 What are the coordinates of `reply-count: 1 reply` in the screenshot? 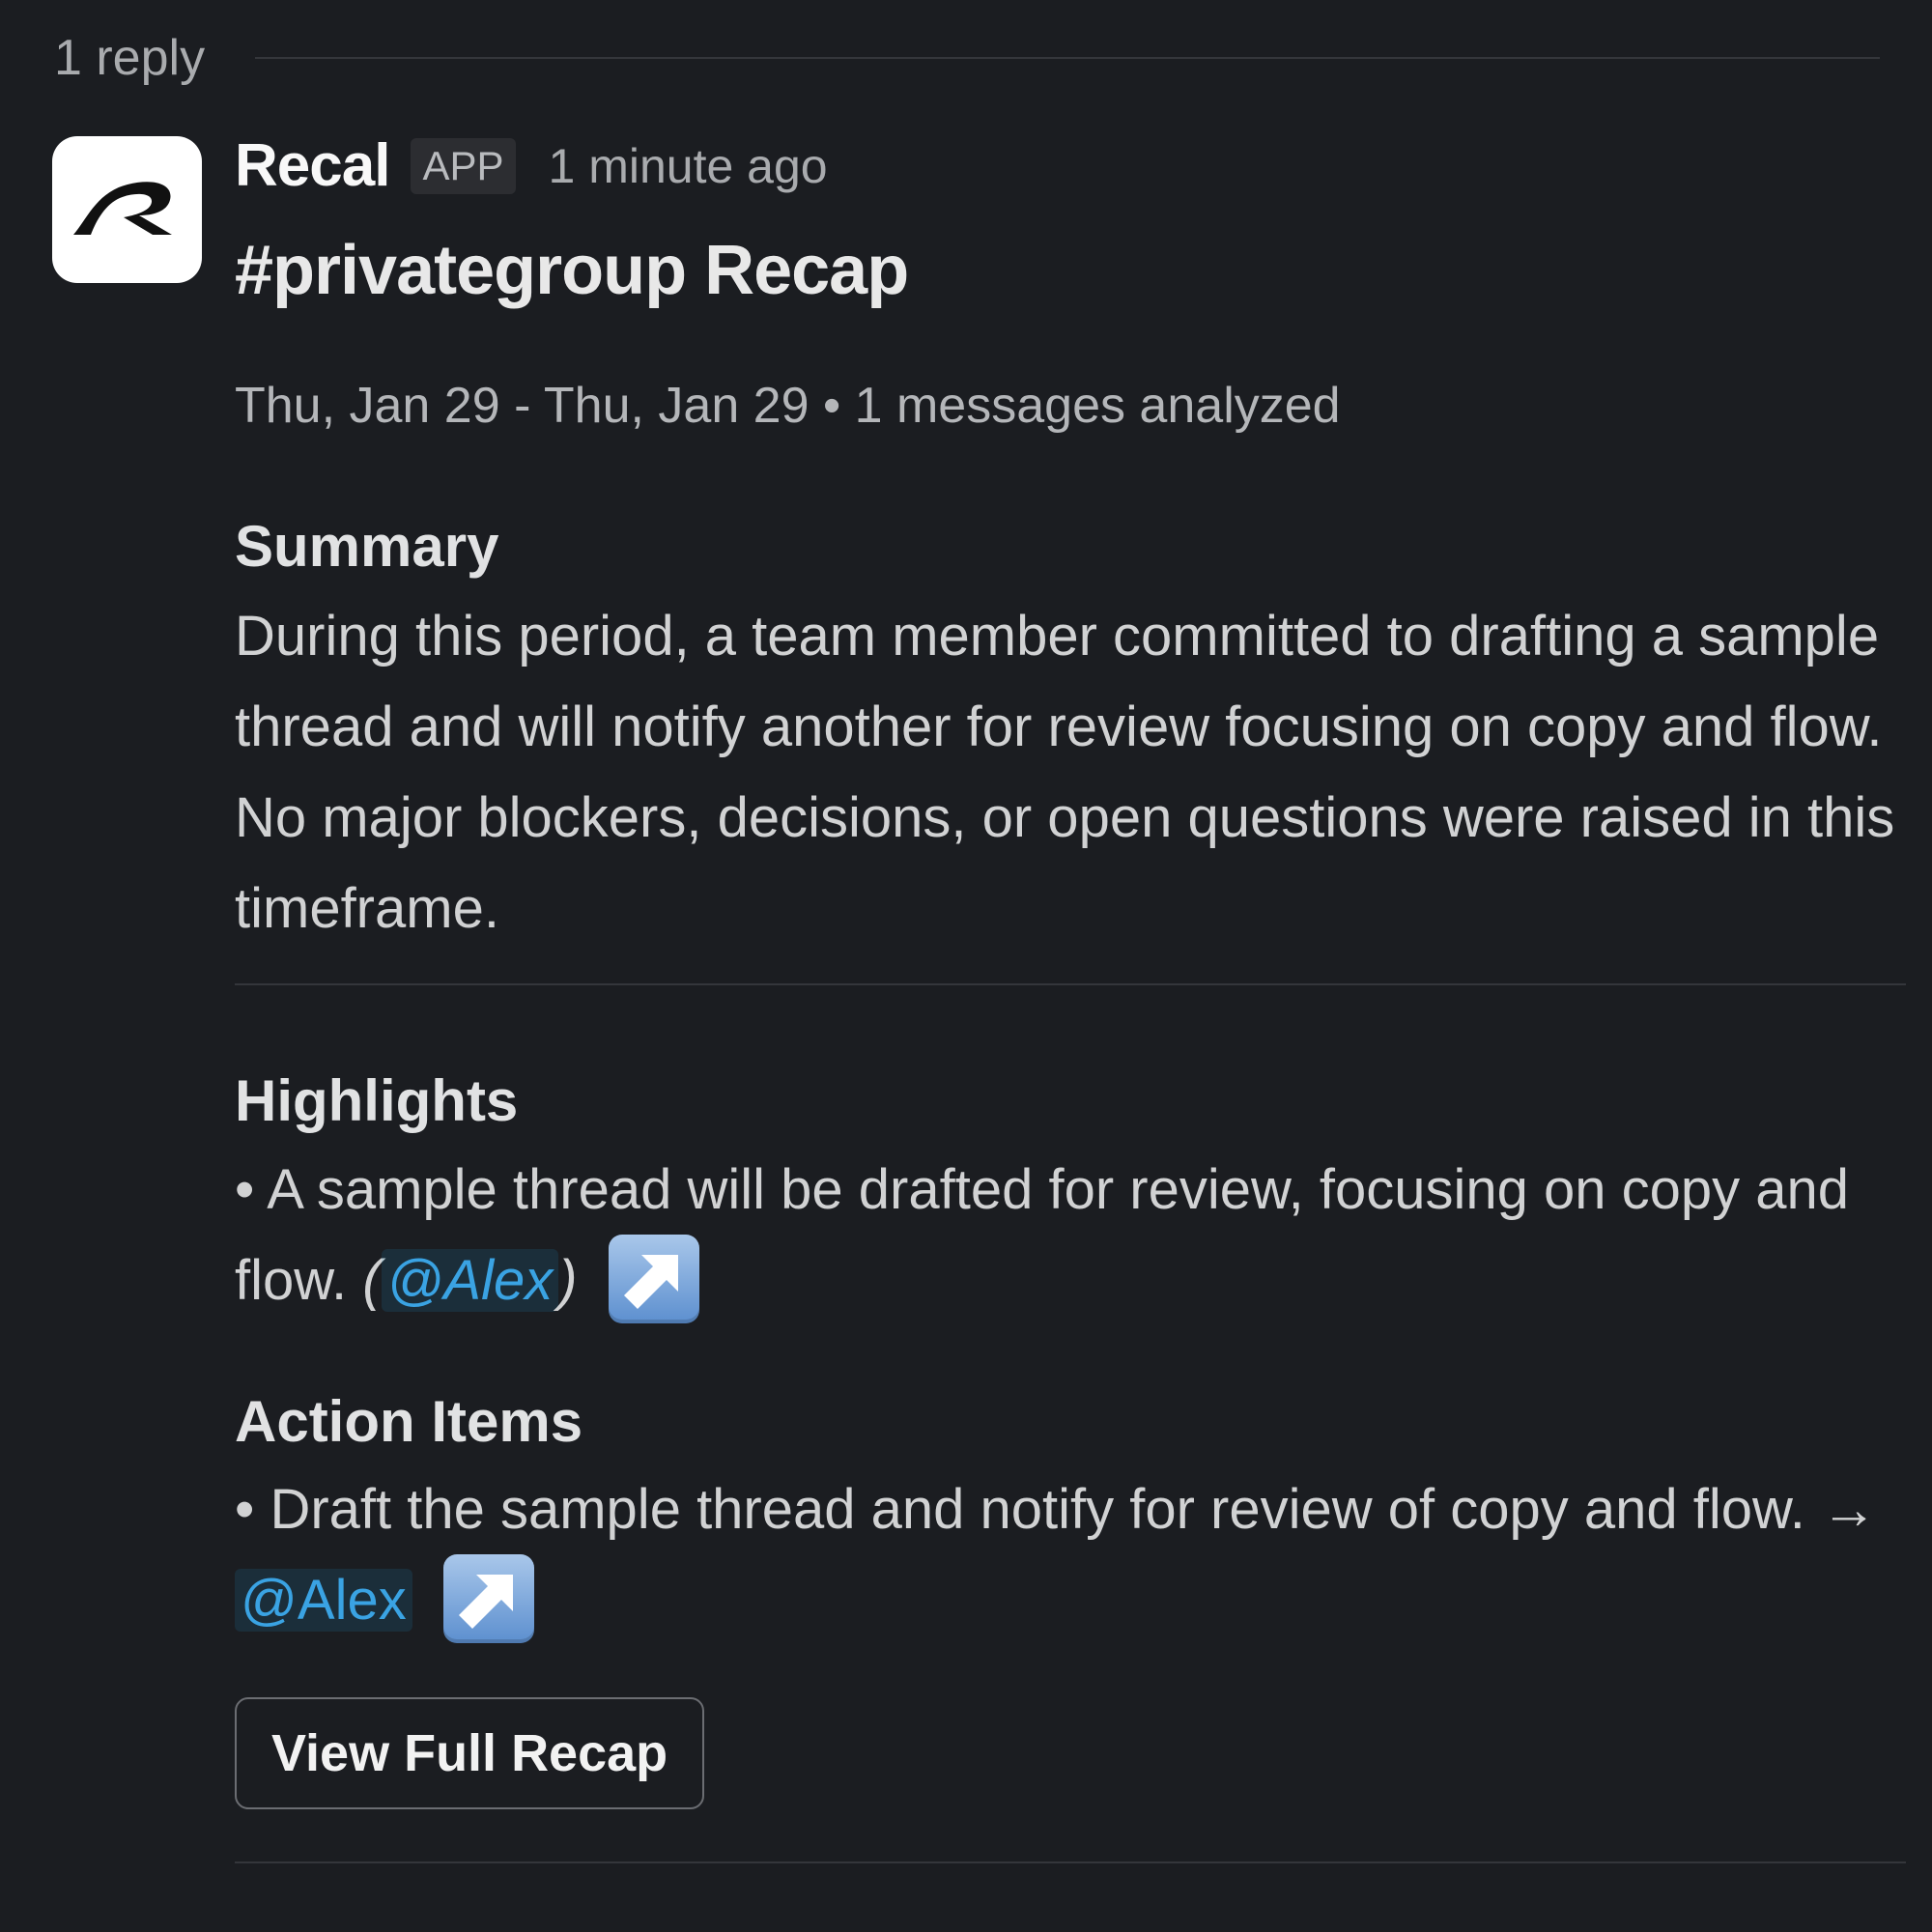 It's located at (129, 58).